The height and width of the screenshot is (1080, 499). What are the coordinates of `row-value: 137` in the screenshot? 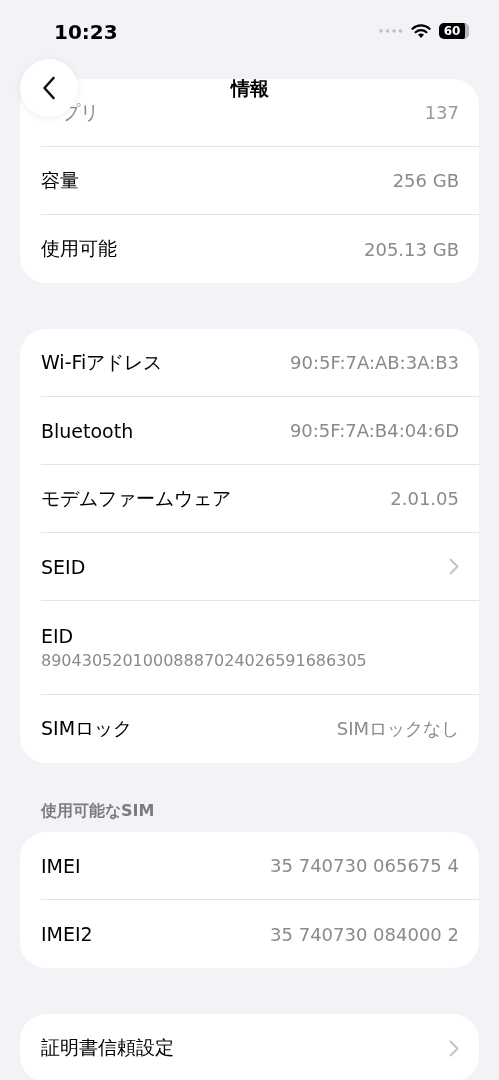 It's located at (441, 112).